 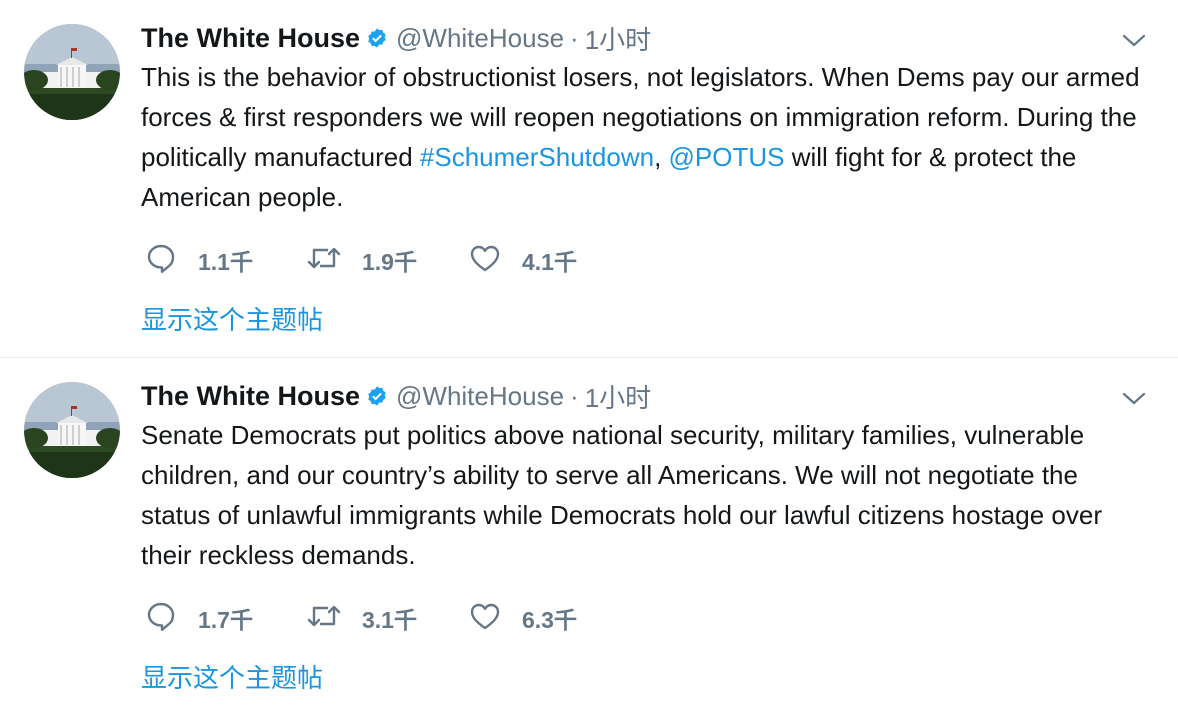 I want to click on retweet-count: 3.1千, so click(x=389, y=620).